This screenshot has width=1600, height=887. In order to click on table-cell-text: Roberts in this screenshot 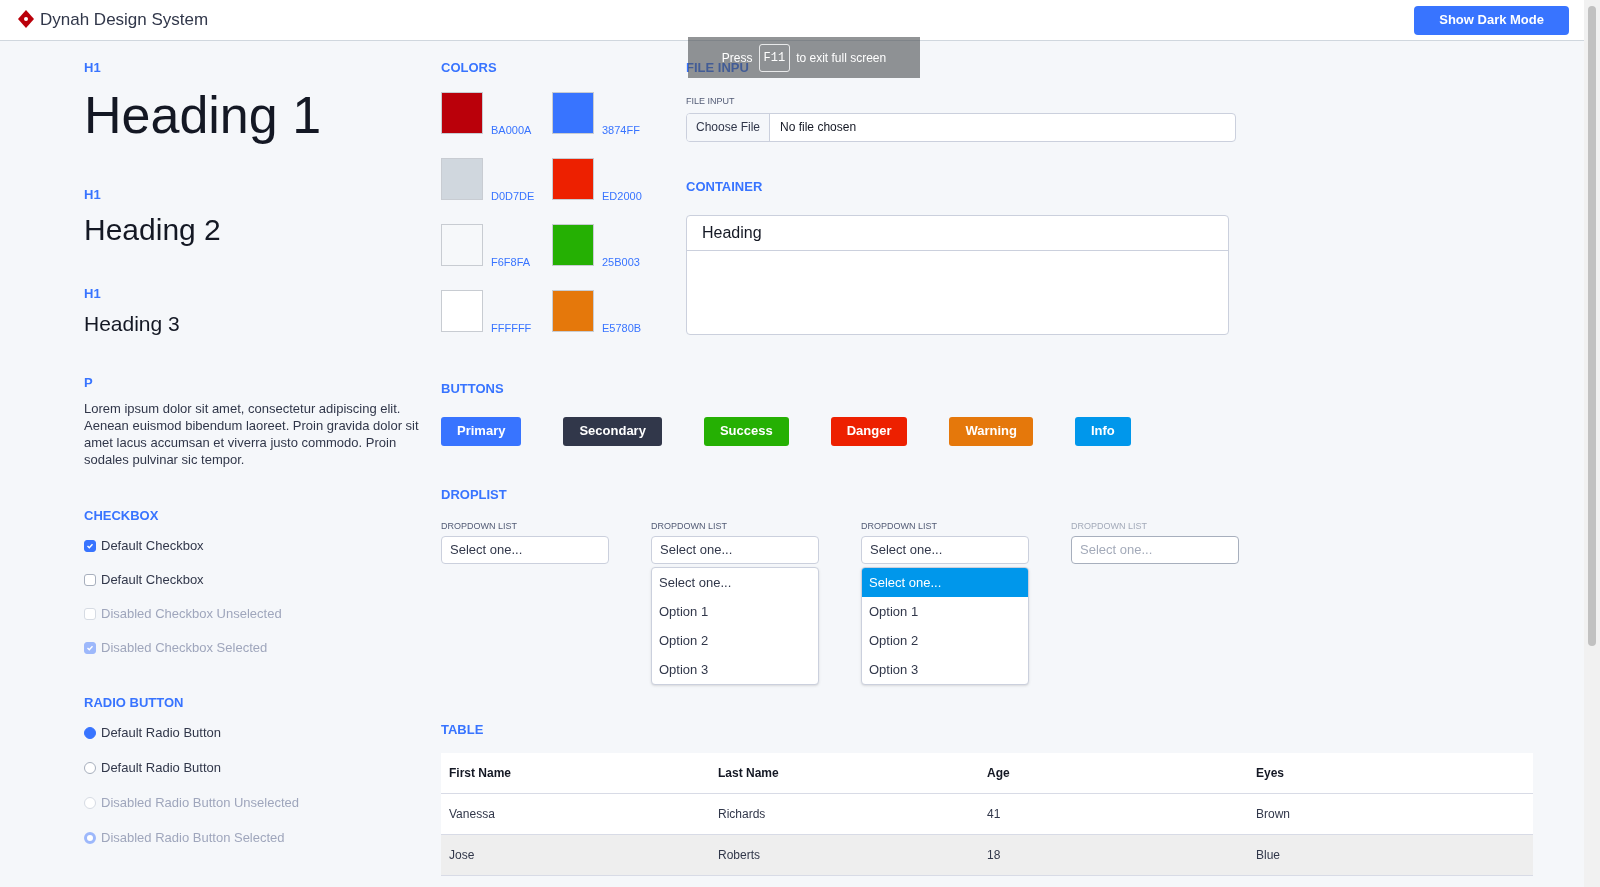, I will do `click(739, 855)`.